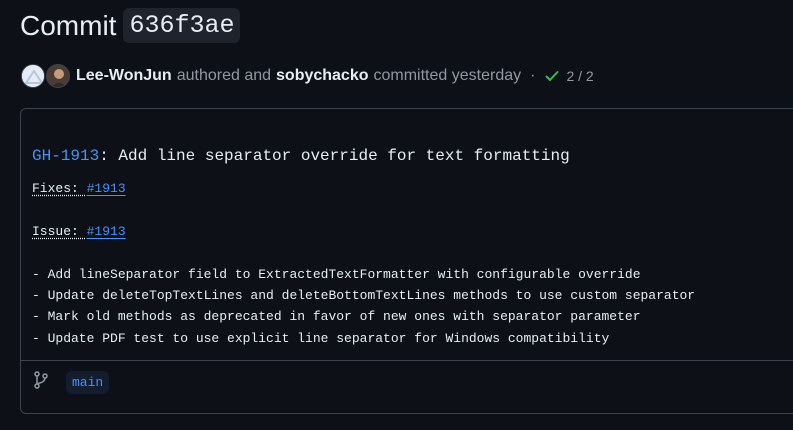  Describe the element at coordinates (224, 75) in the screenshot. I see `authored-text: authored and` at that location.